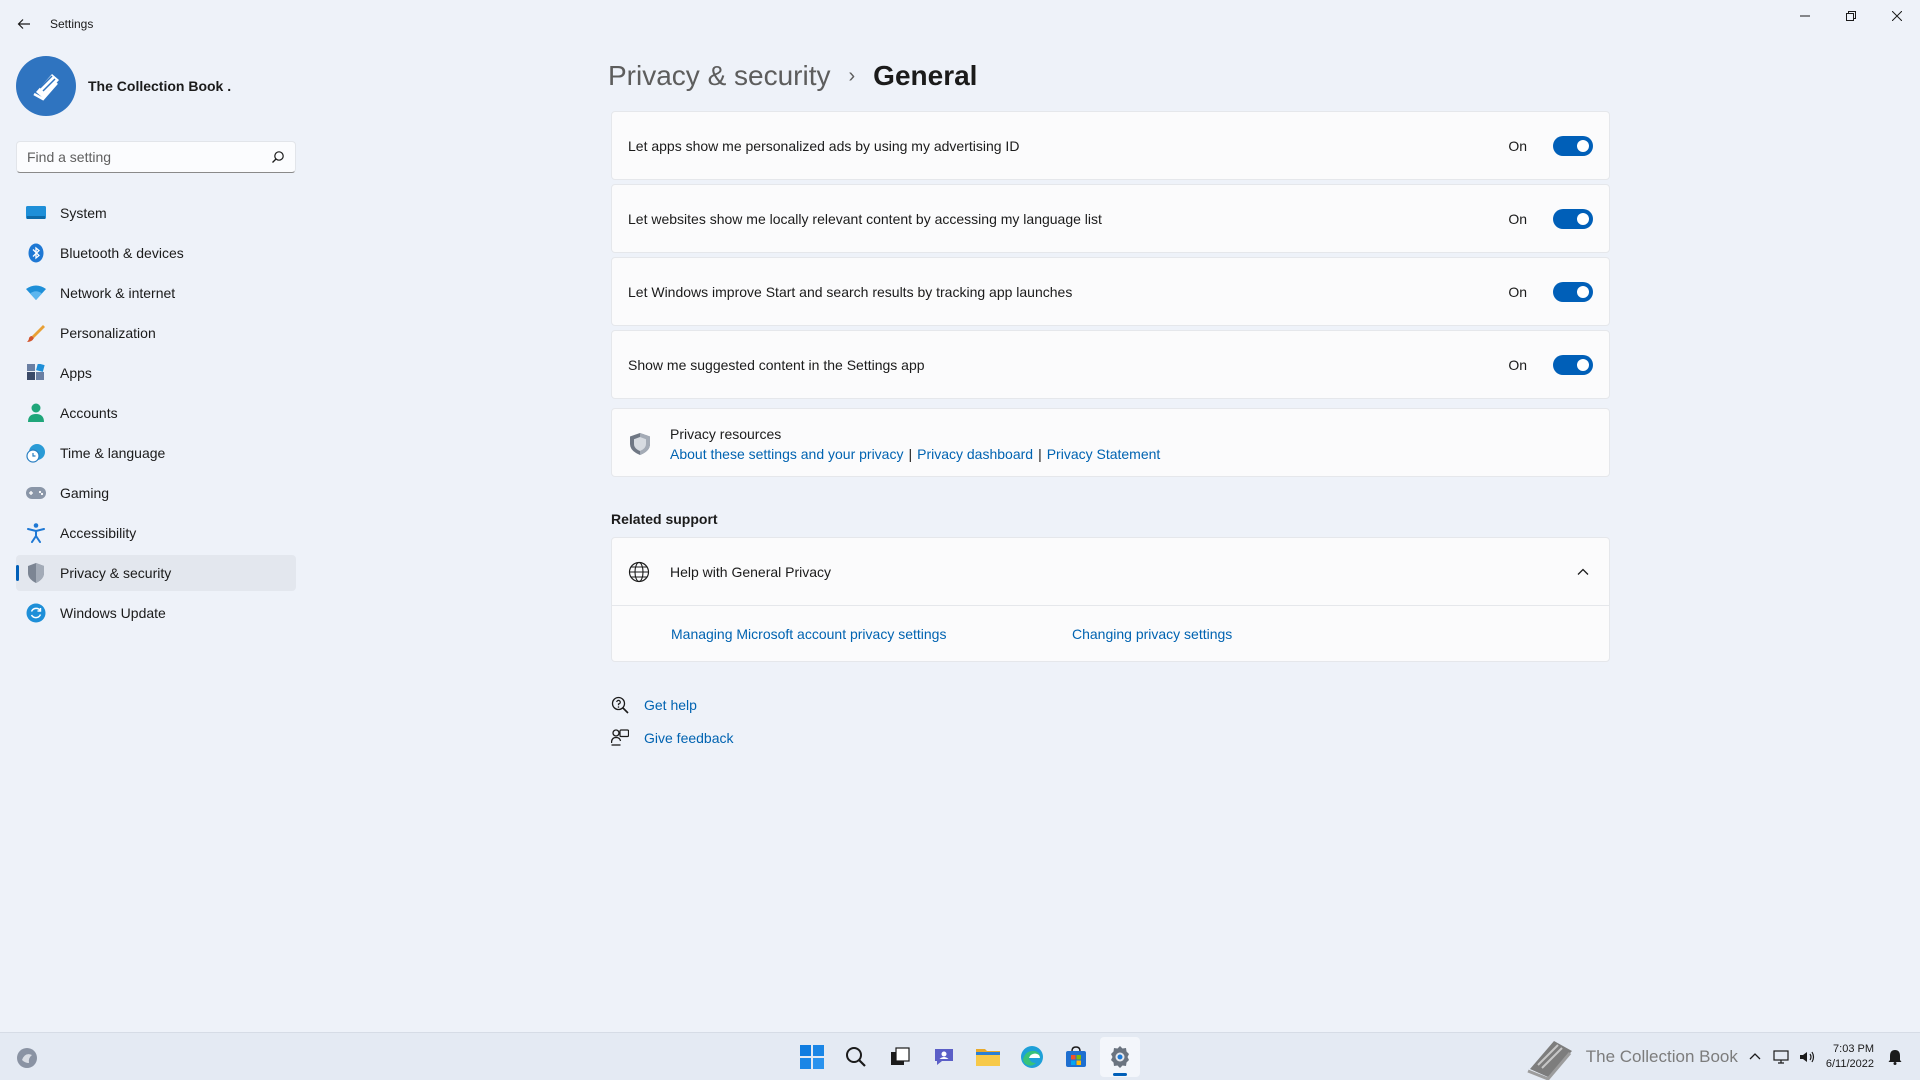 The image size is (1920, 1080). I want to click on task-view-icon, so click(900, 1056).